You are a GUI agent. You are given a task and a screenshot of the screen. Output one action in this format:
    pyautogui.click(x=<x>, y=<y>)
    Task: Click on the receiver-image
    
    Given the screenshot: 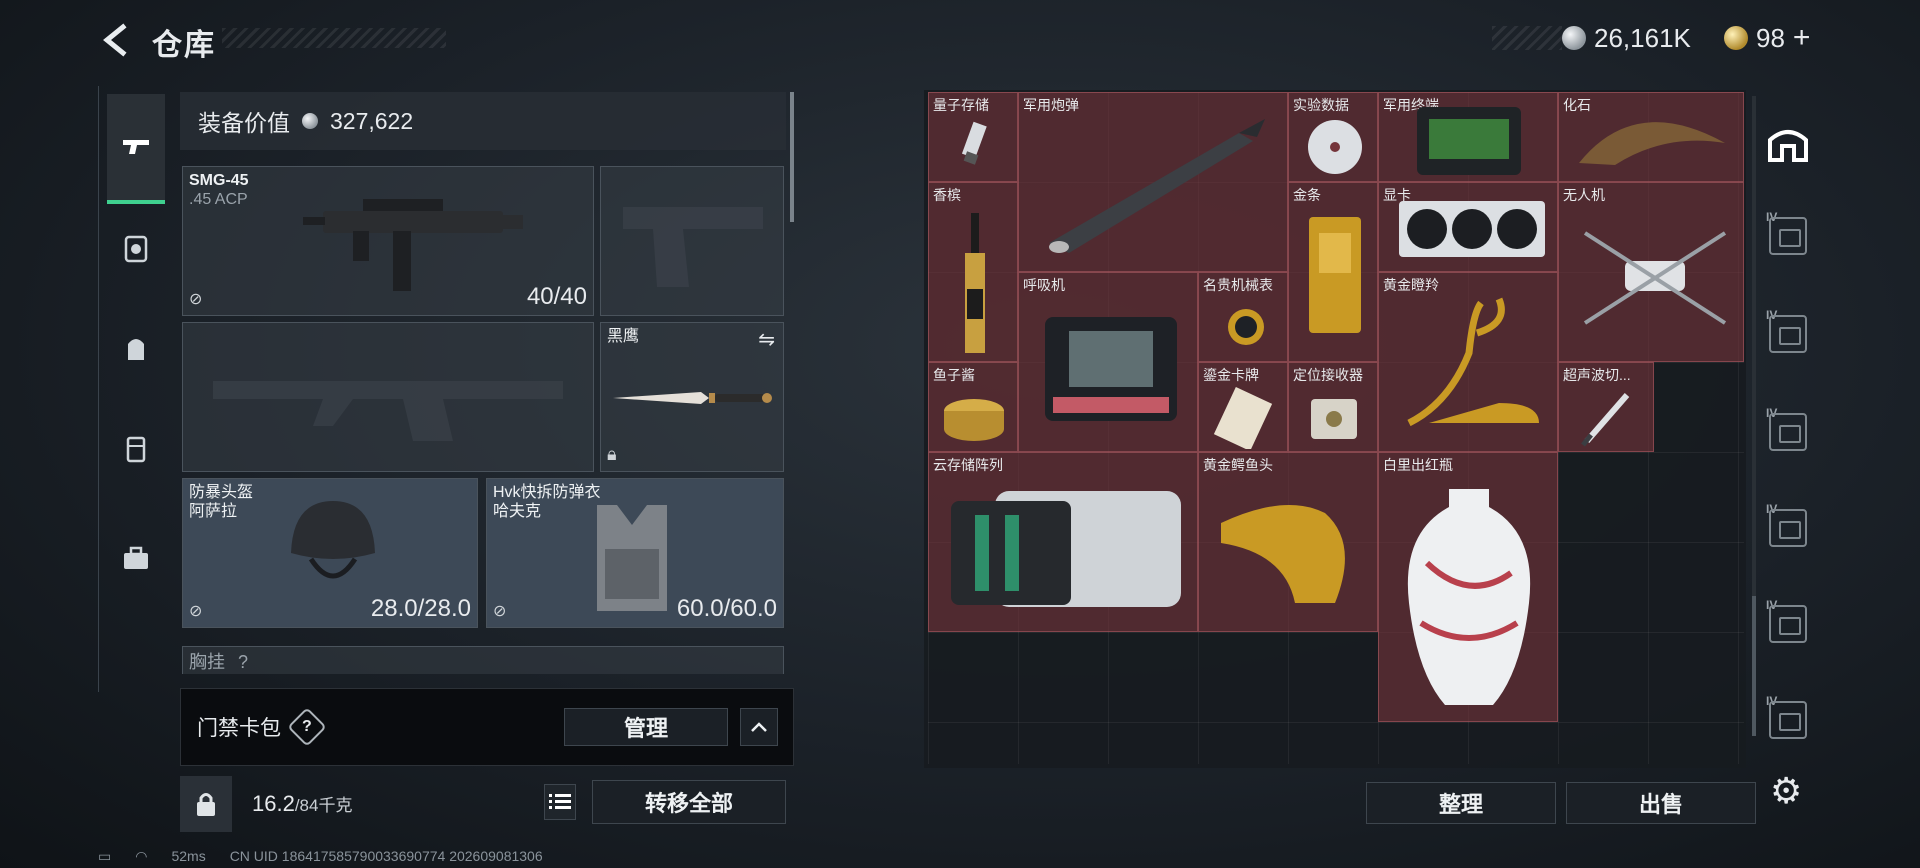 What is the action you would take?
    pyautogui.click(x=1334, y=419)
    